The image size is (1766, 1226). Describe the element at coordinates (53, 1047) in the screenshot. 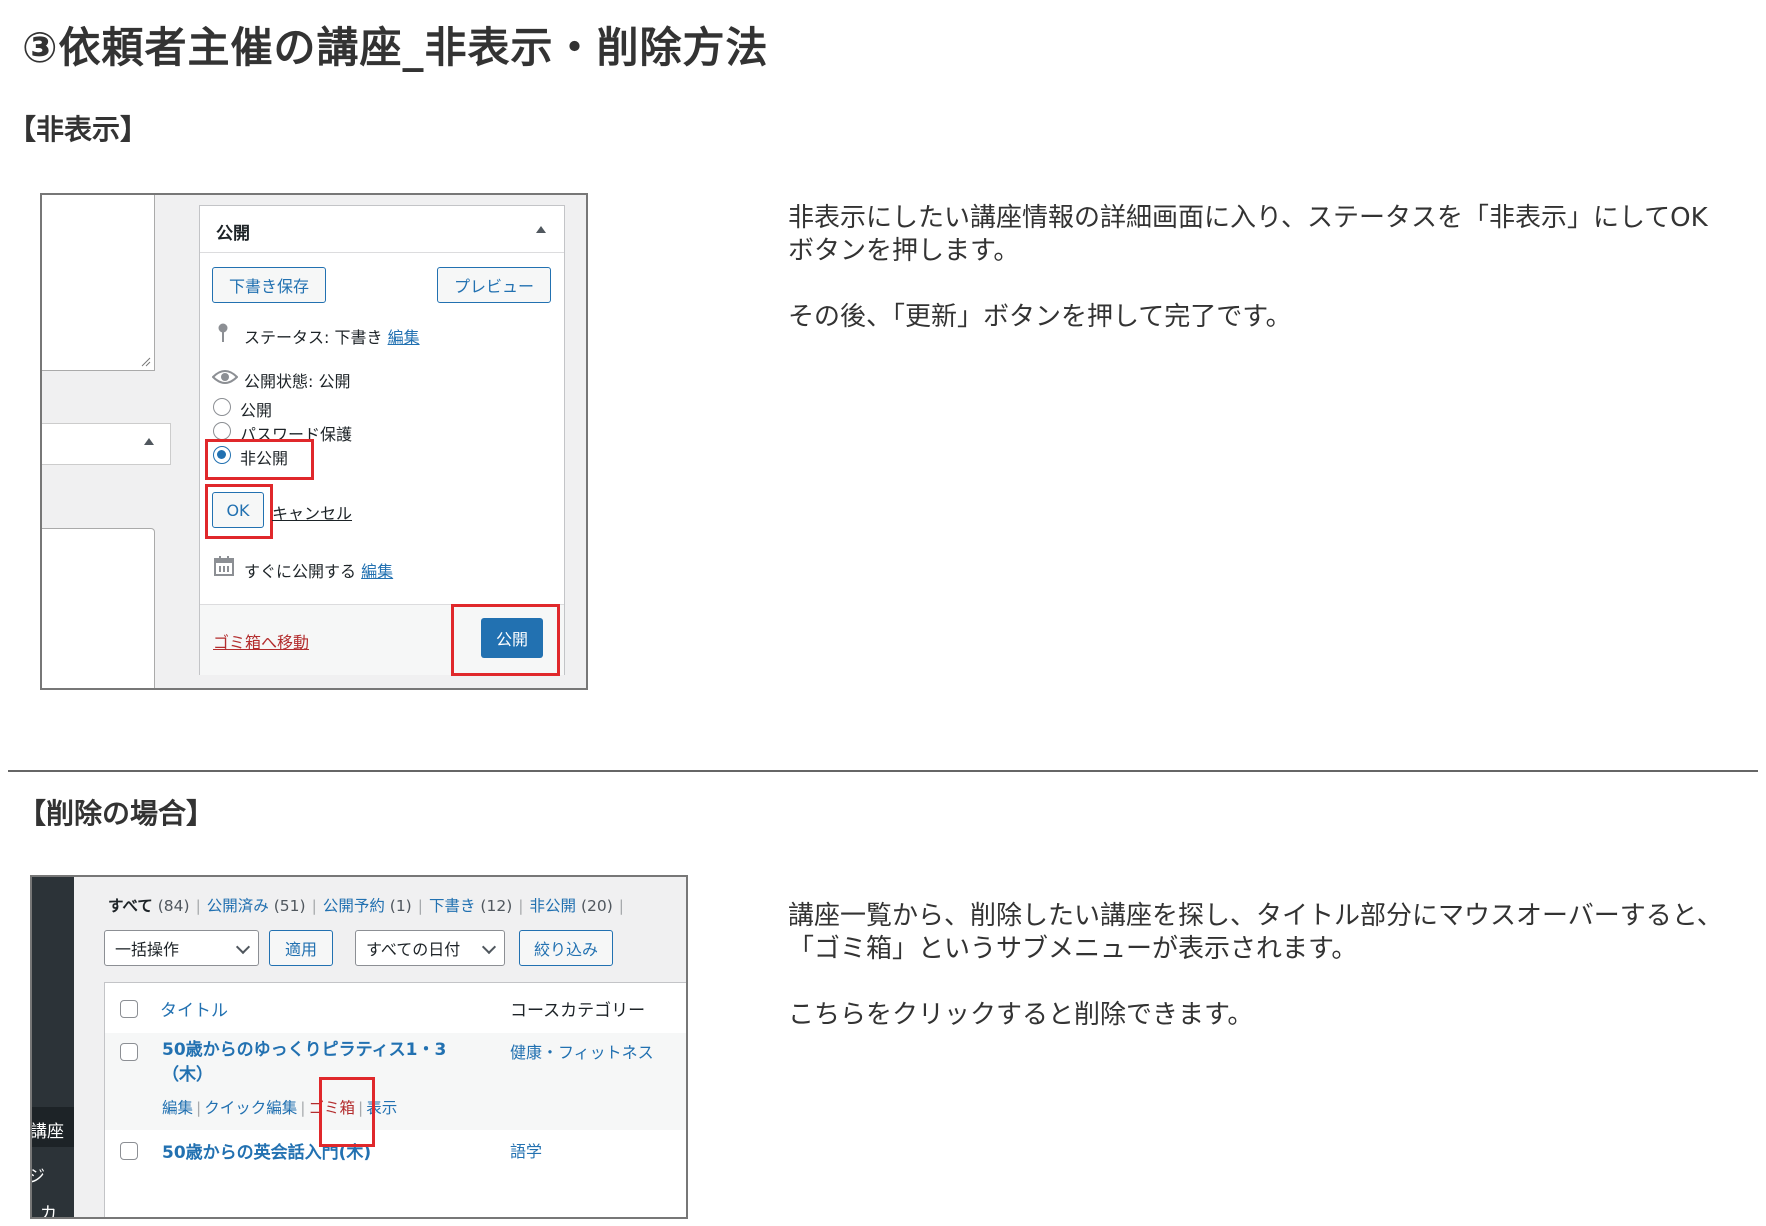

I see `admin-sidebar: 講座 ジ カ` at that location.